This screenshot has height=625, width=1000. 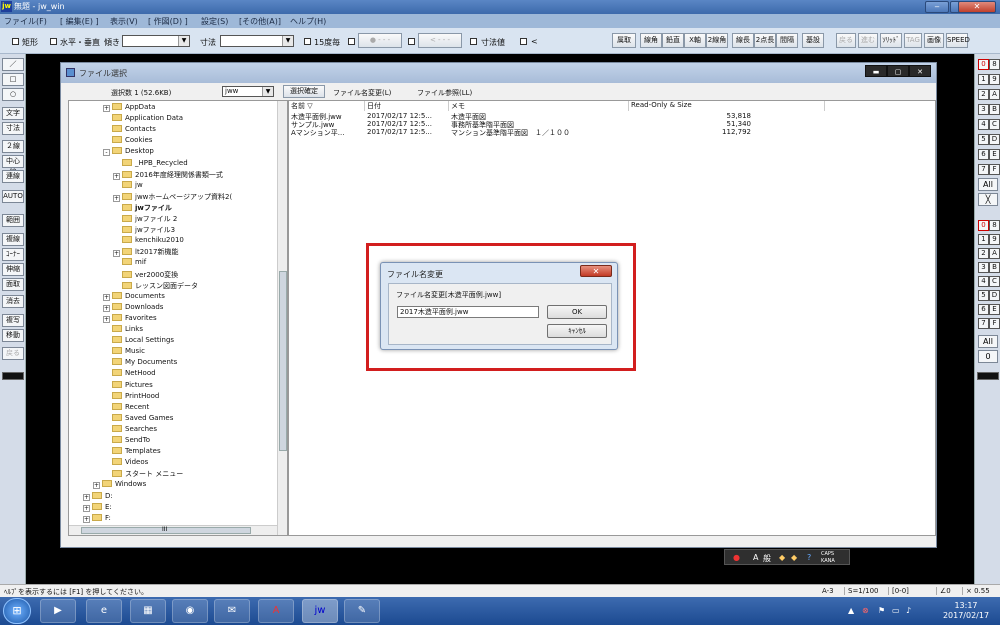 What do you see at coordinates (15, 41) in the screenshot?
I see `rect-checkbox` at bounding box center [15, 41].